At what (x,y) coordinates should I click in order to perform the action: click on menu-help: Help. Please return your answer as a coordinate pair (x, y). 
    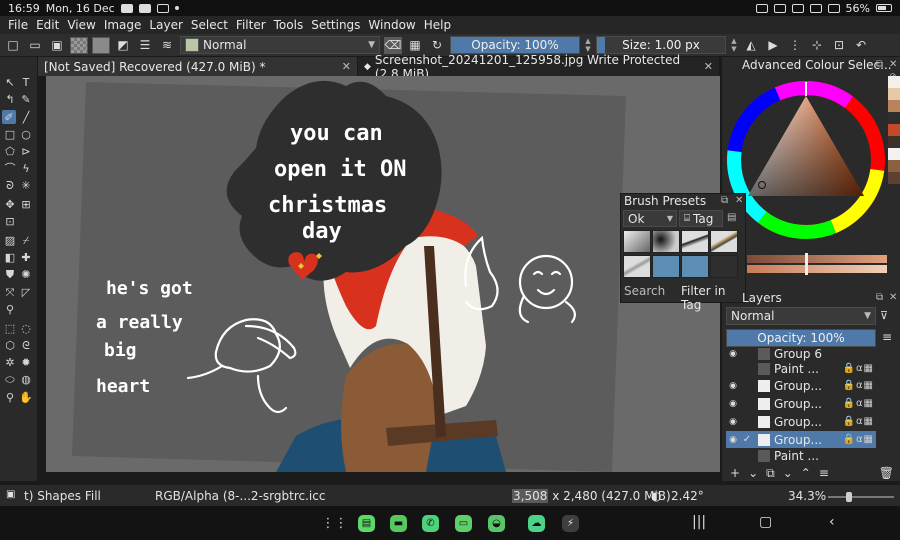
    Looking at the image, I should click on (437, 25).